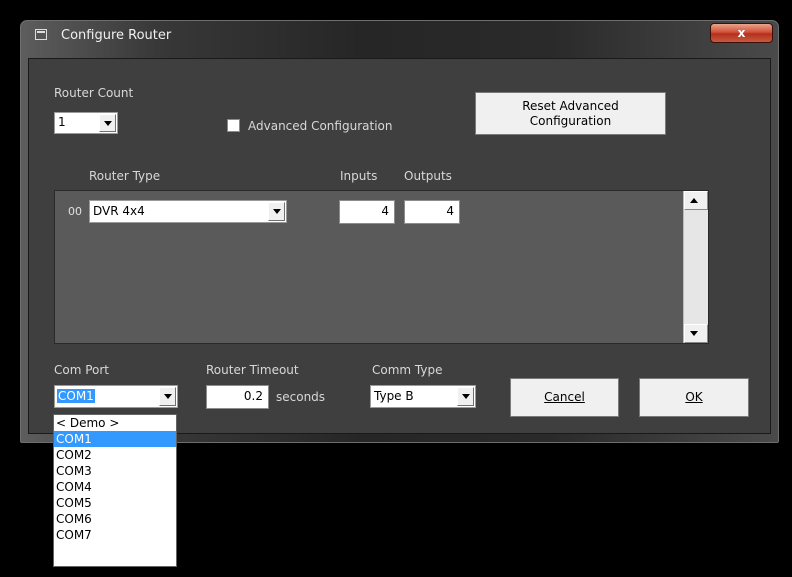 The image size is (792, 577). Describe the element at coordinates (115, 535) in the screenshot. I see `com-port-option: COM7` at that location.